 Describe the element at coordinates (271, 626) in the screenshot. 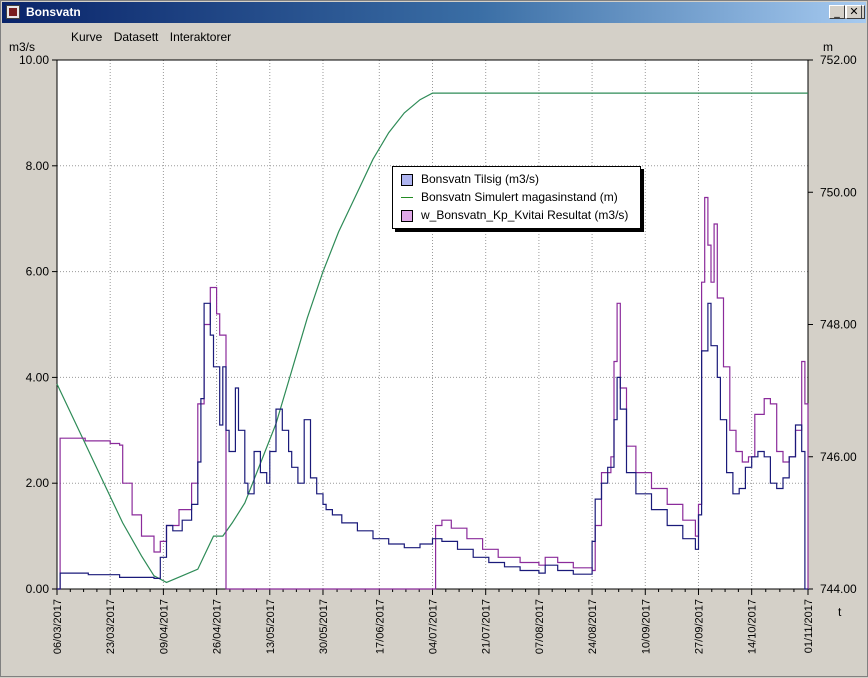

I see `tick-label-x: 13/05/2017` at that location.